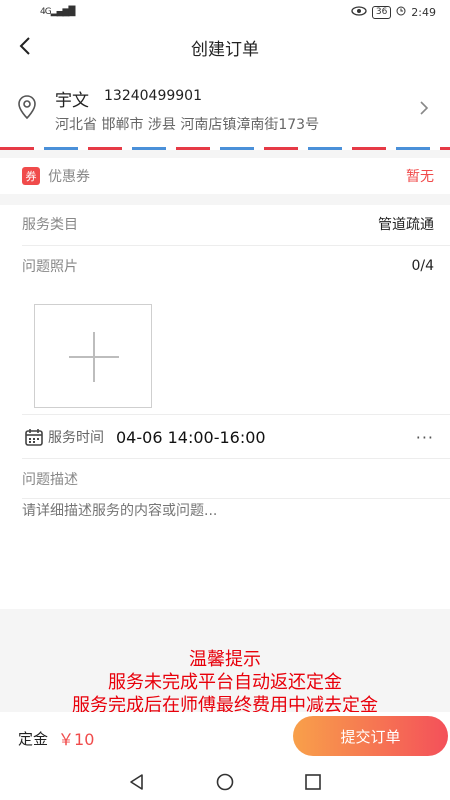 Image resolution: width=450 pixels, height=800 pixels. Describe the element at coordinates (225, 148) in the screenshot. I see `address-stripe-decoration` at that location.